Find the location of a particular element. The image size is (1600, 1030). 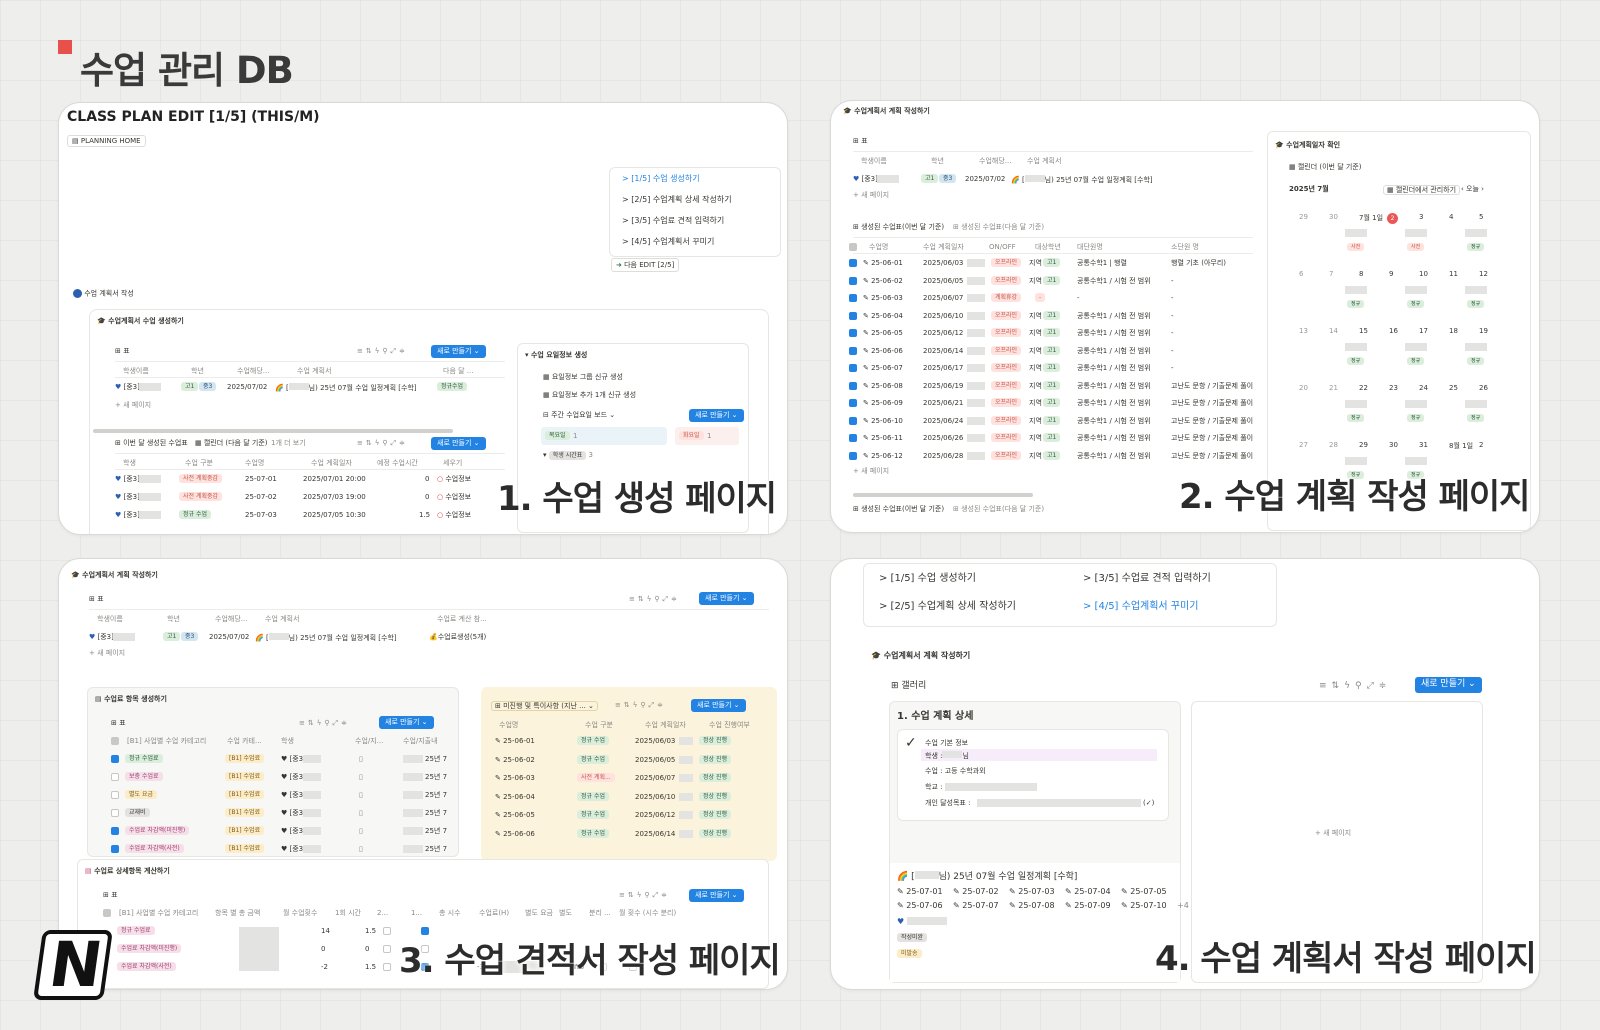

date-relation: ✎ 25-07-07 is located at coordinates (976, 906).